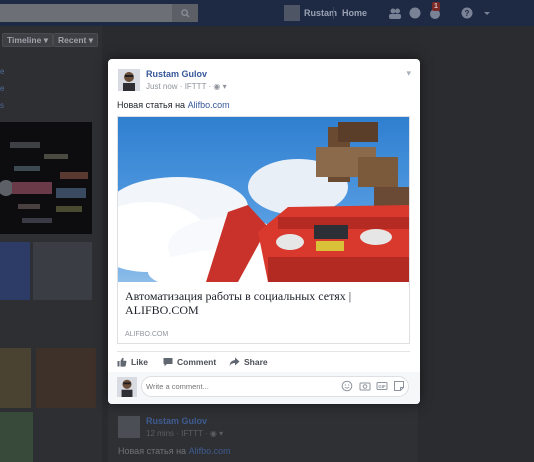 The image size is (534, 462). Describe the element at coordinates (2, 105) in the screenshot. I see `sidebar-link: s` at that location.